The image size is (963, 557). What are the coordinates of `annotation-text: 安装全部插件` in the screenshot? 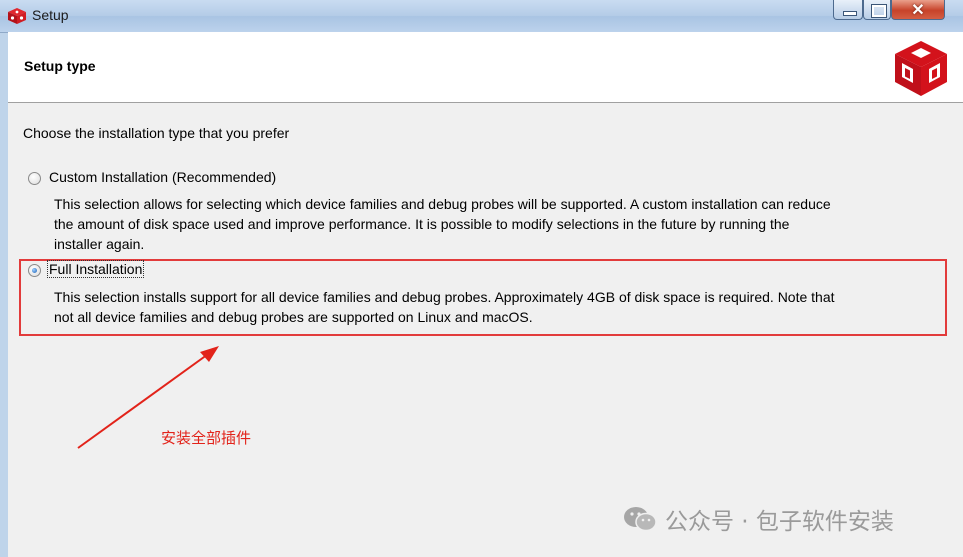 It's located at (206, 438).